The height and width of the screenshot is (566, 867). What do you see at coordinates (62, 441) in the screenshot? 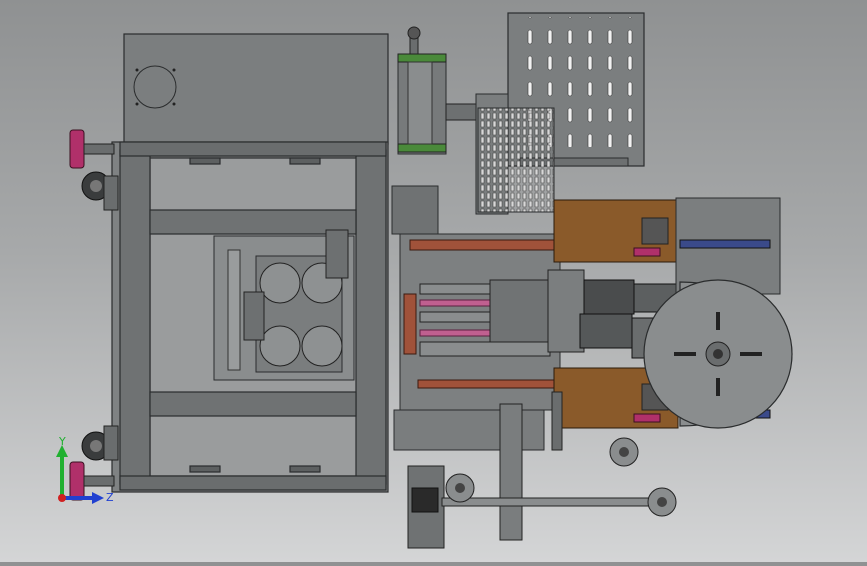
I see `y-axis-label: Y` at bounding box center [62, 441].